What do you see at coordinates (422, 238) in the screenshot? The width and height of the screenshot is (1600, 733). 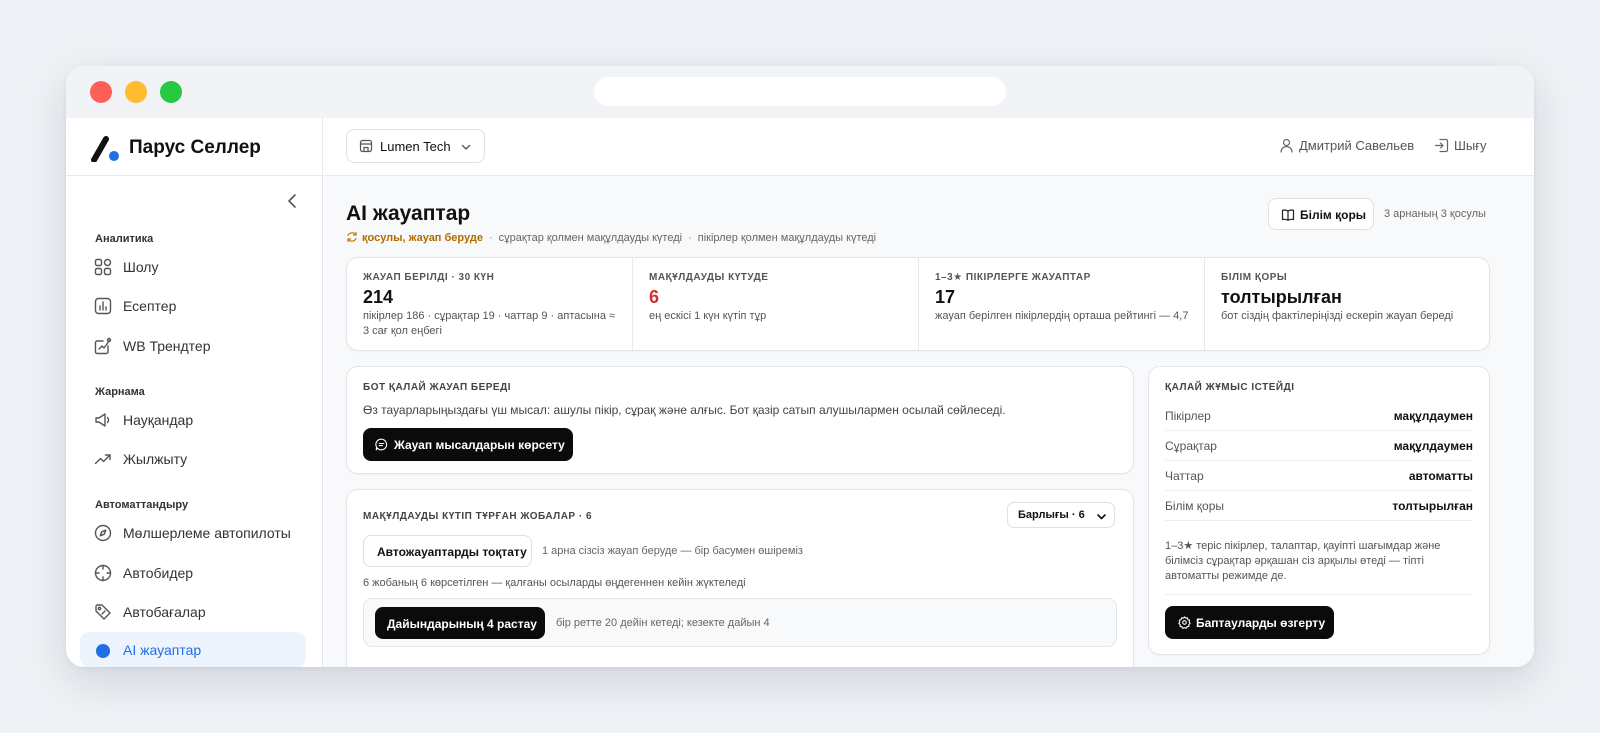 I see `status-badge: қосулы, жауап беруде` at bounding box center [422, 238].